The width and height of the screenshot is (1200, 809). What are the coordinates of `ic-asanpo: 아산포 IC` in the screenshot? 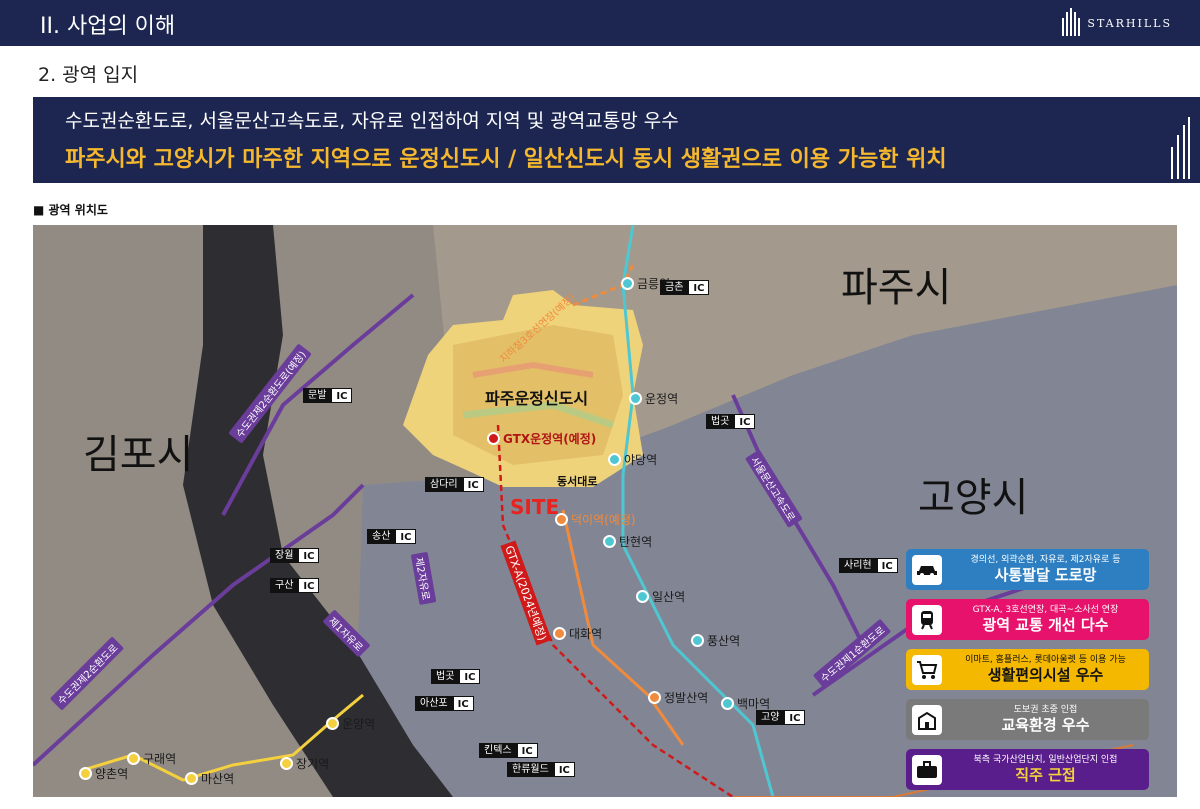 It's located at (444, 703).